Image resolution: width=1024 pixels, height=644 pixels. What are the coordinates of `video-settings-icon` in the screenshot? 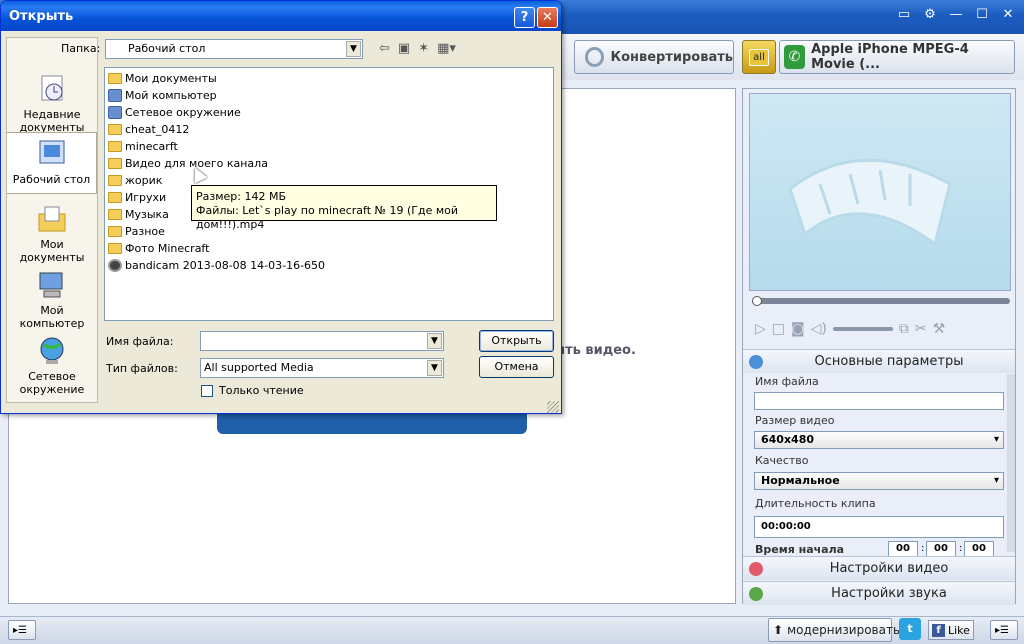 It's located at (756, 568).